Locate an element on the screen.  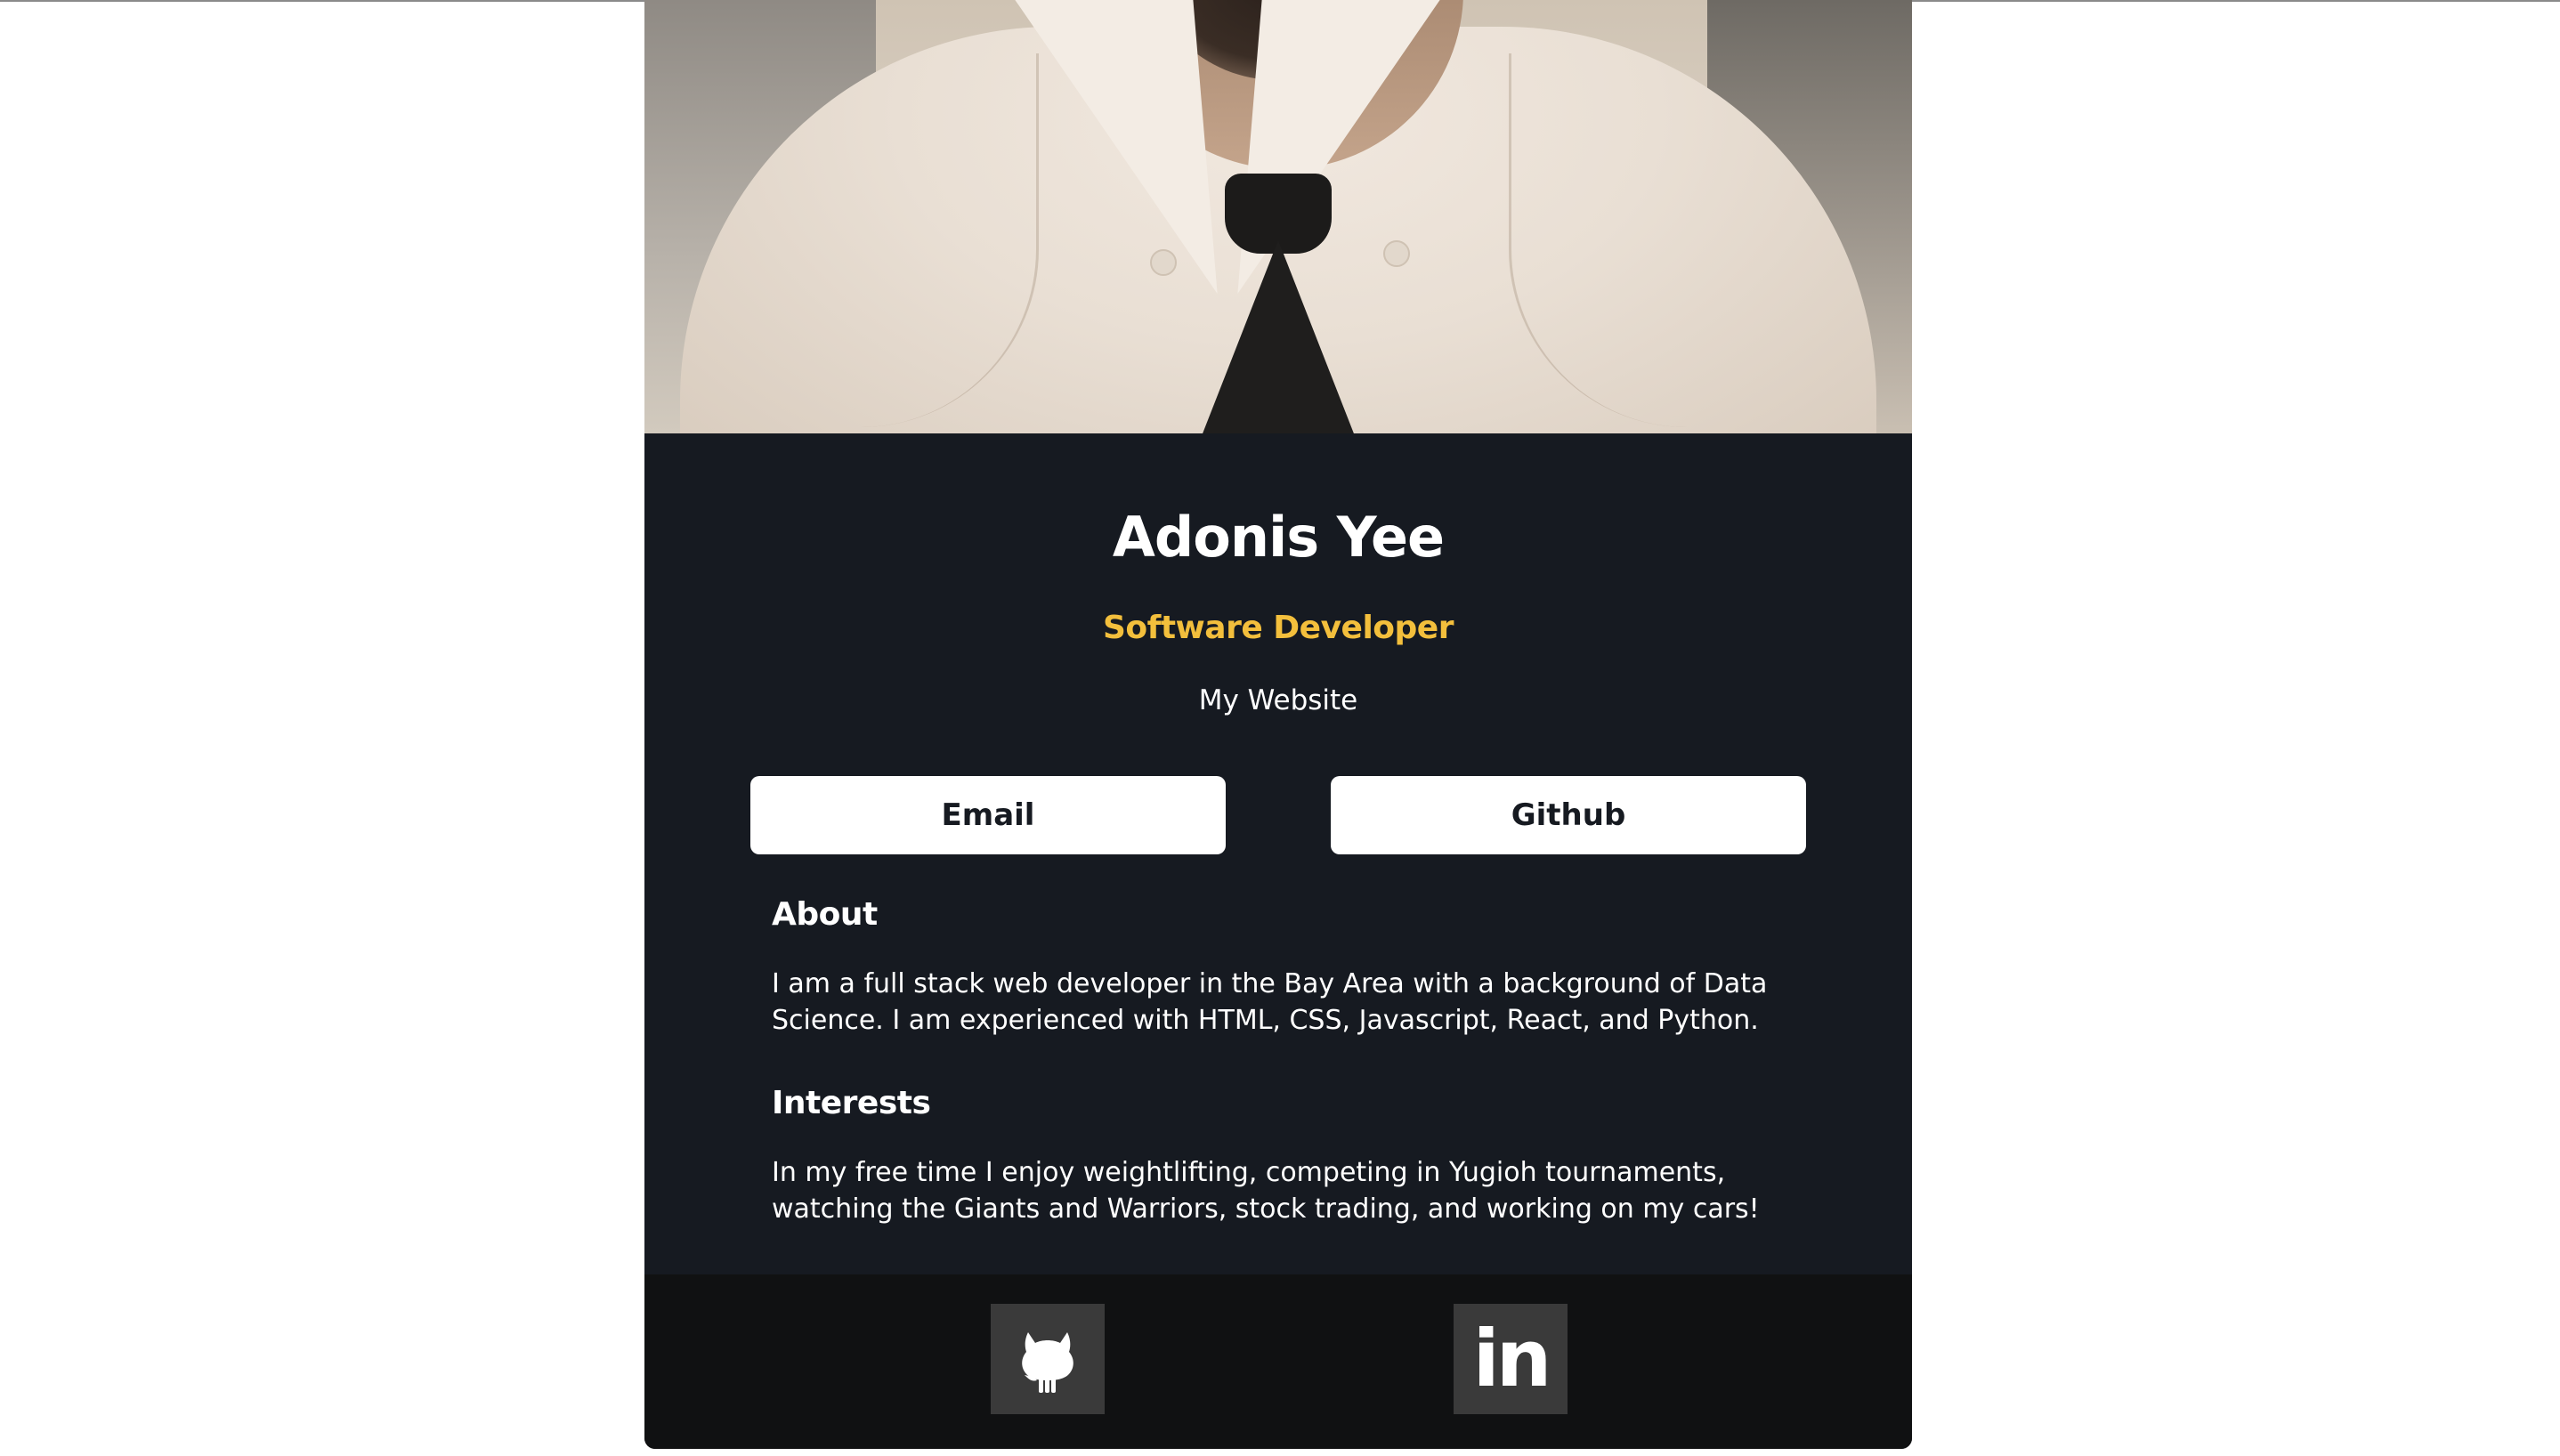
github-button: Github is located at coordinates (1569, 815).